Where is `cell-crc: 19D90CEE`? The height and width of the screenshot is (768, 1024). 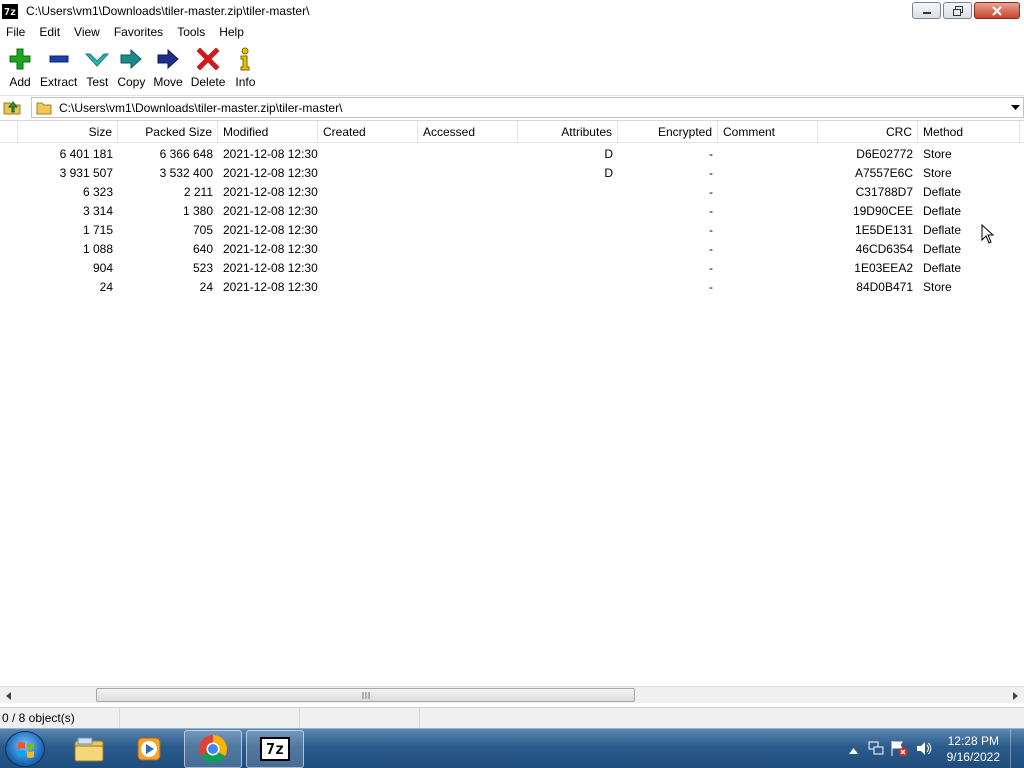
cell-crc: 19D90CEE is located at coordinates (882, 211).